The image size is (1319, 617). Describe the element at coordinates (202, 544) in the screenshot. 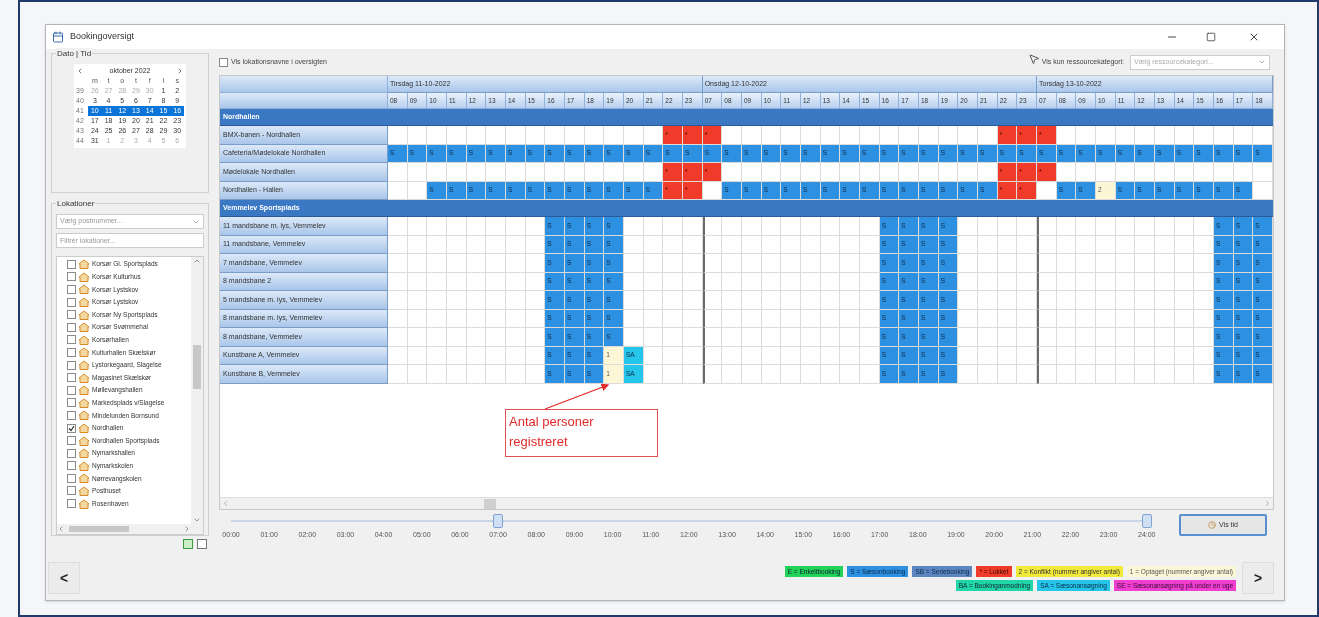

I see `deselect-all-icon` at that location.